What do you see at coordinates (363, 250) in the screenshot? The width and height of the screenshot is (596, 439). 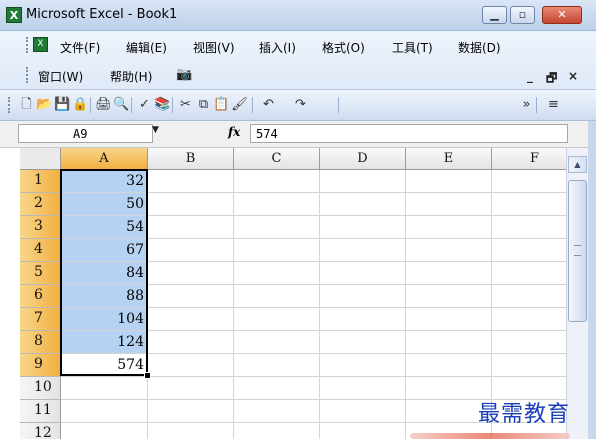 I see `cell-d4` at bounding box center [363, 250].